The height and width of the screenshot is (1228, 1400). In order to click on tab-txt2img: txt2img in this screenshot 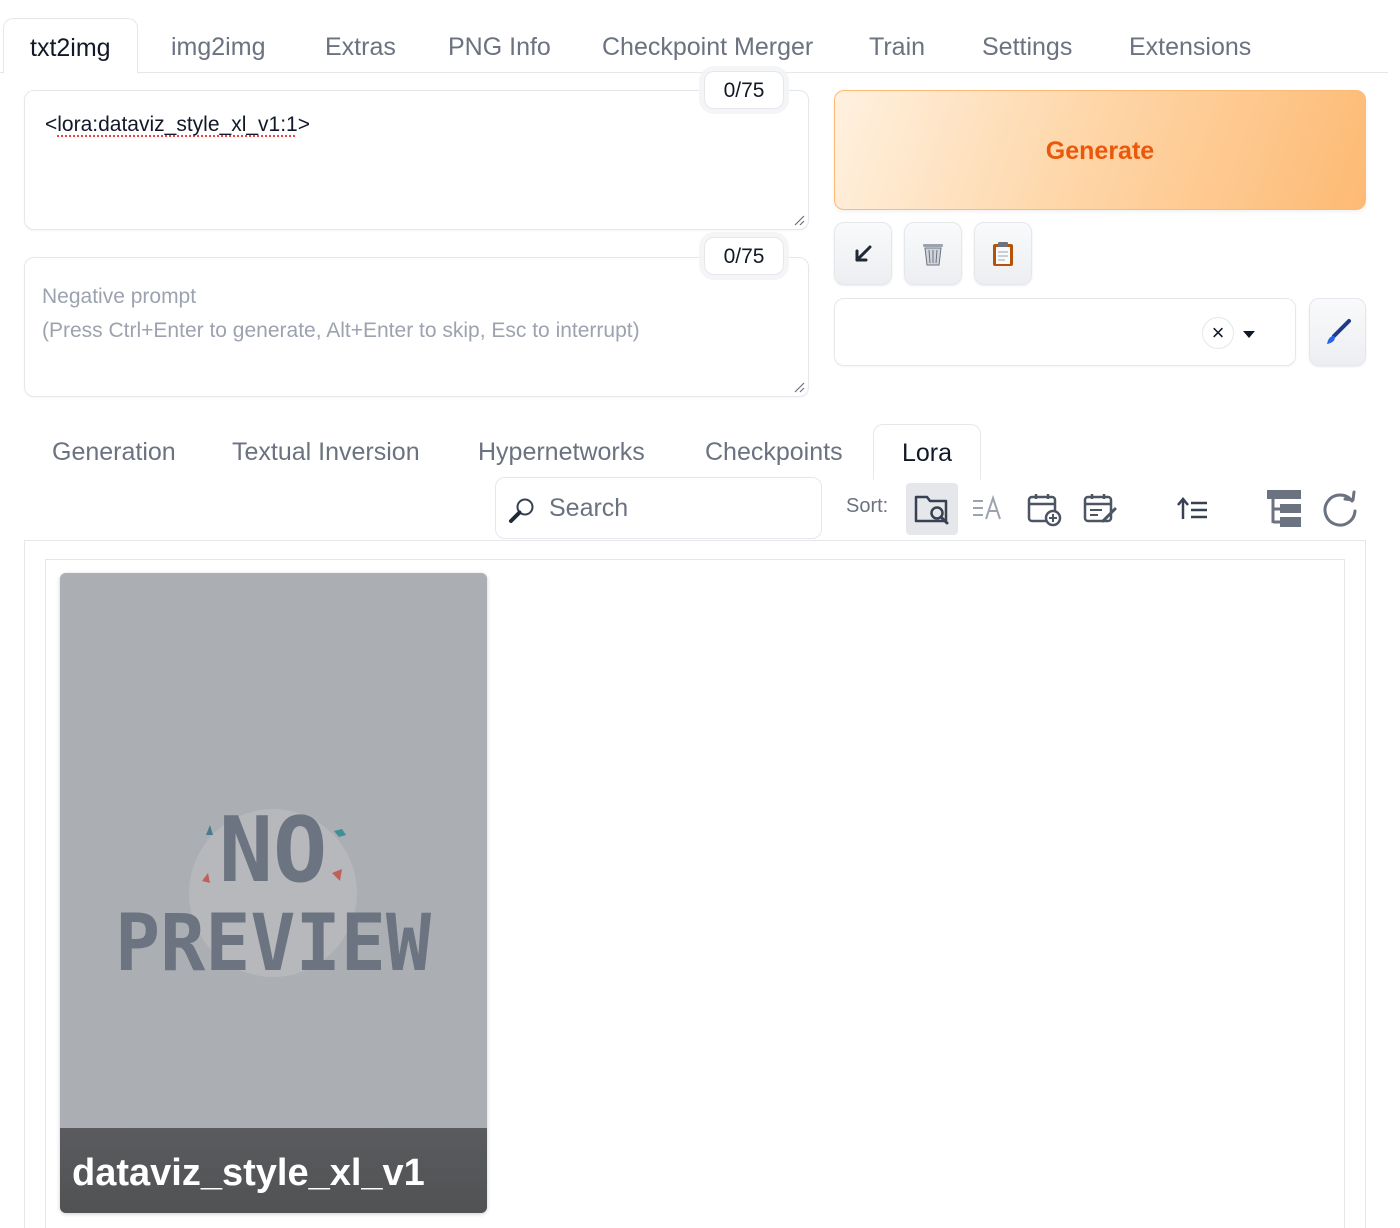, I will do `click(70, 46)`.